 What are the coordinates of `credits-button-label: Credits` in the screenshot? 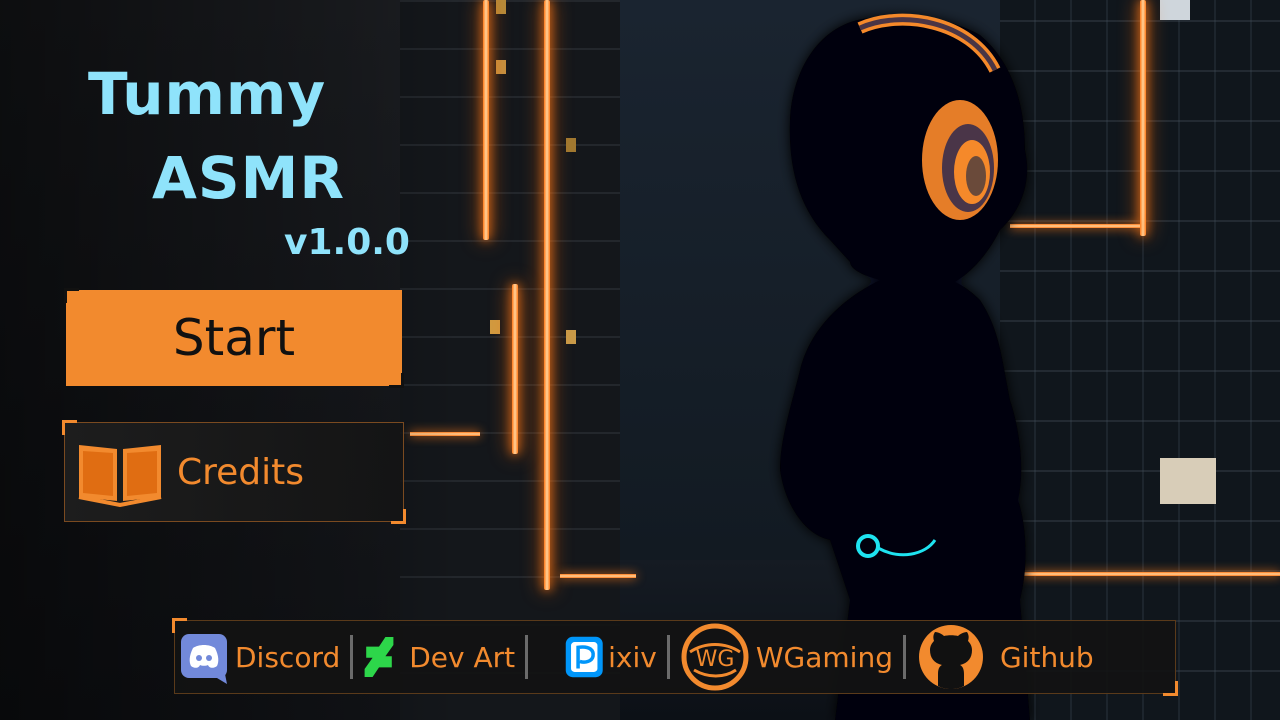 It's located at (241, 472).